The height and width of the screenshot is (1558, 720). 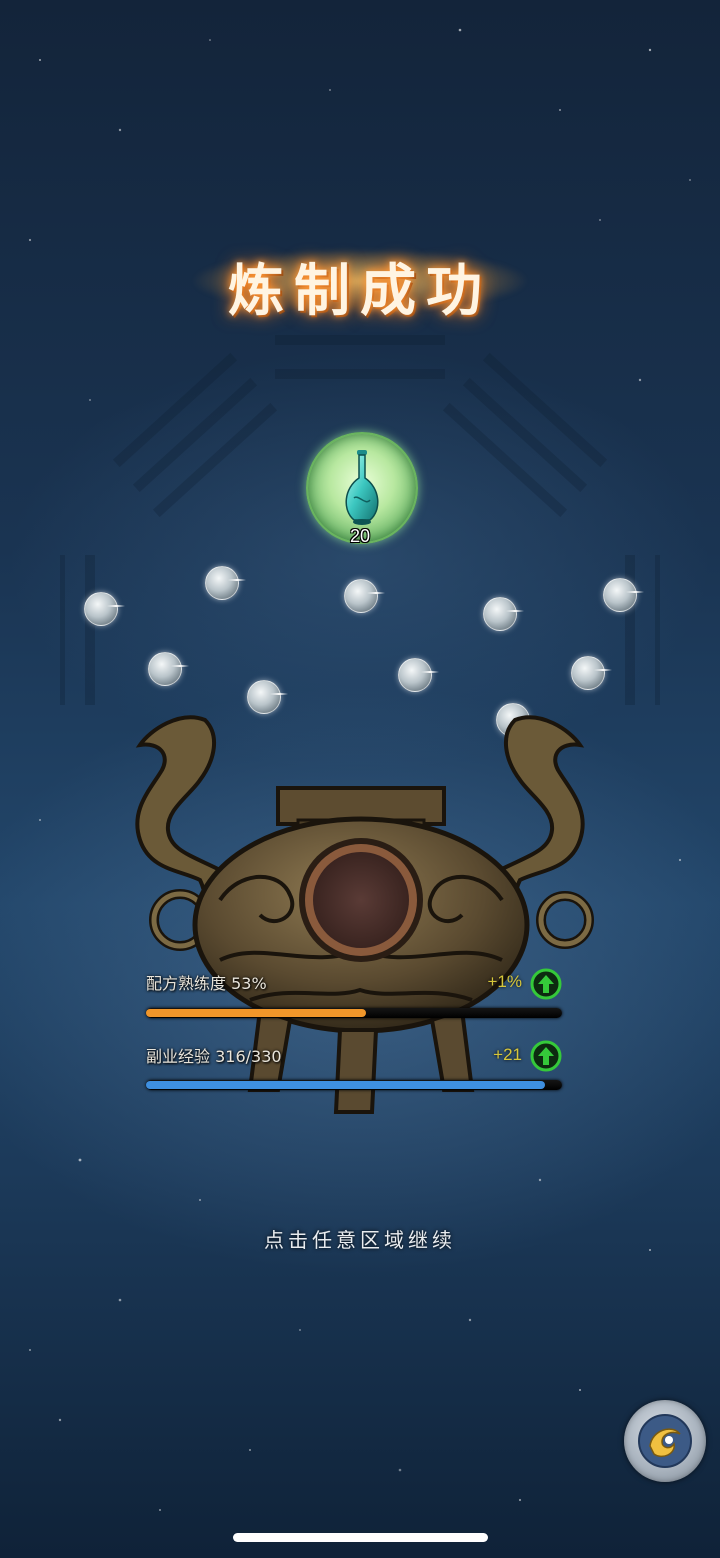 I want to click on recipe-proficiency-gain: +1%, so click(x=505, y=981).